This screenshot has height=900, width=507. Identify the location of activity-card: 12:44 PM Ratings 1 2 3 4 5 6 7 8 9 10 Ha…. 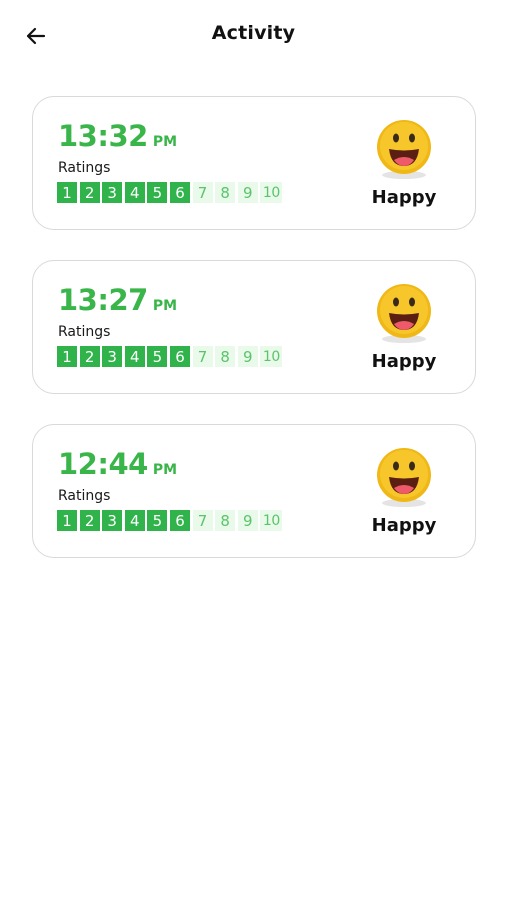
(254, 491).